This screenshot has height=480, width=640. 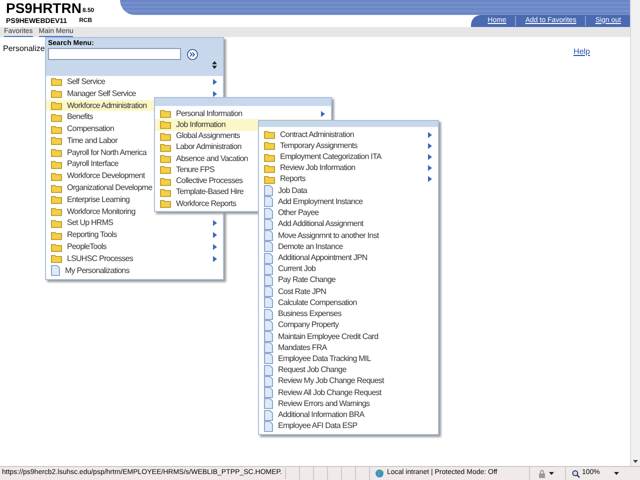 I want to click on app-title: PS9HRTRN, so click(x=44, y=8).